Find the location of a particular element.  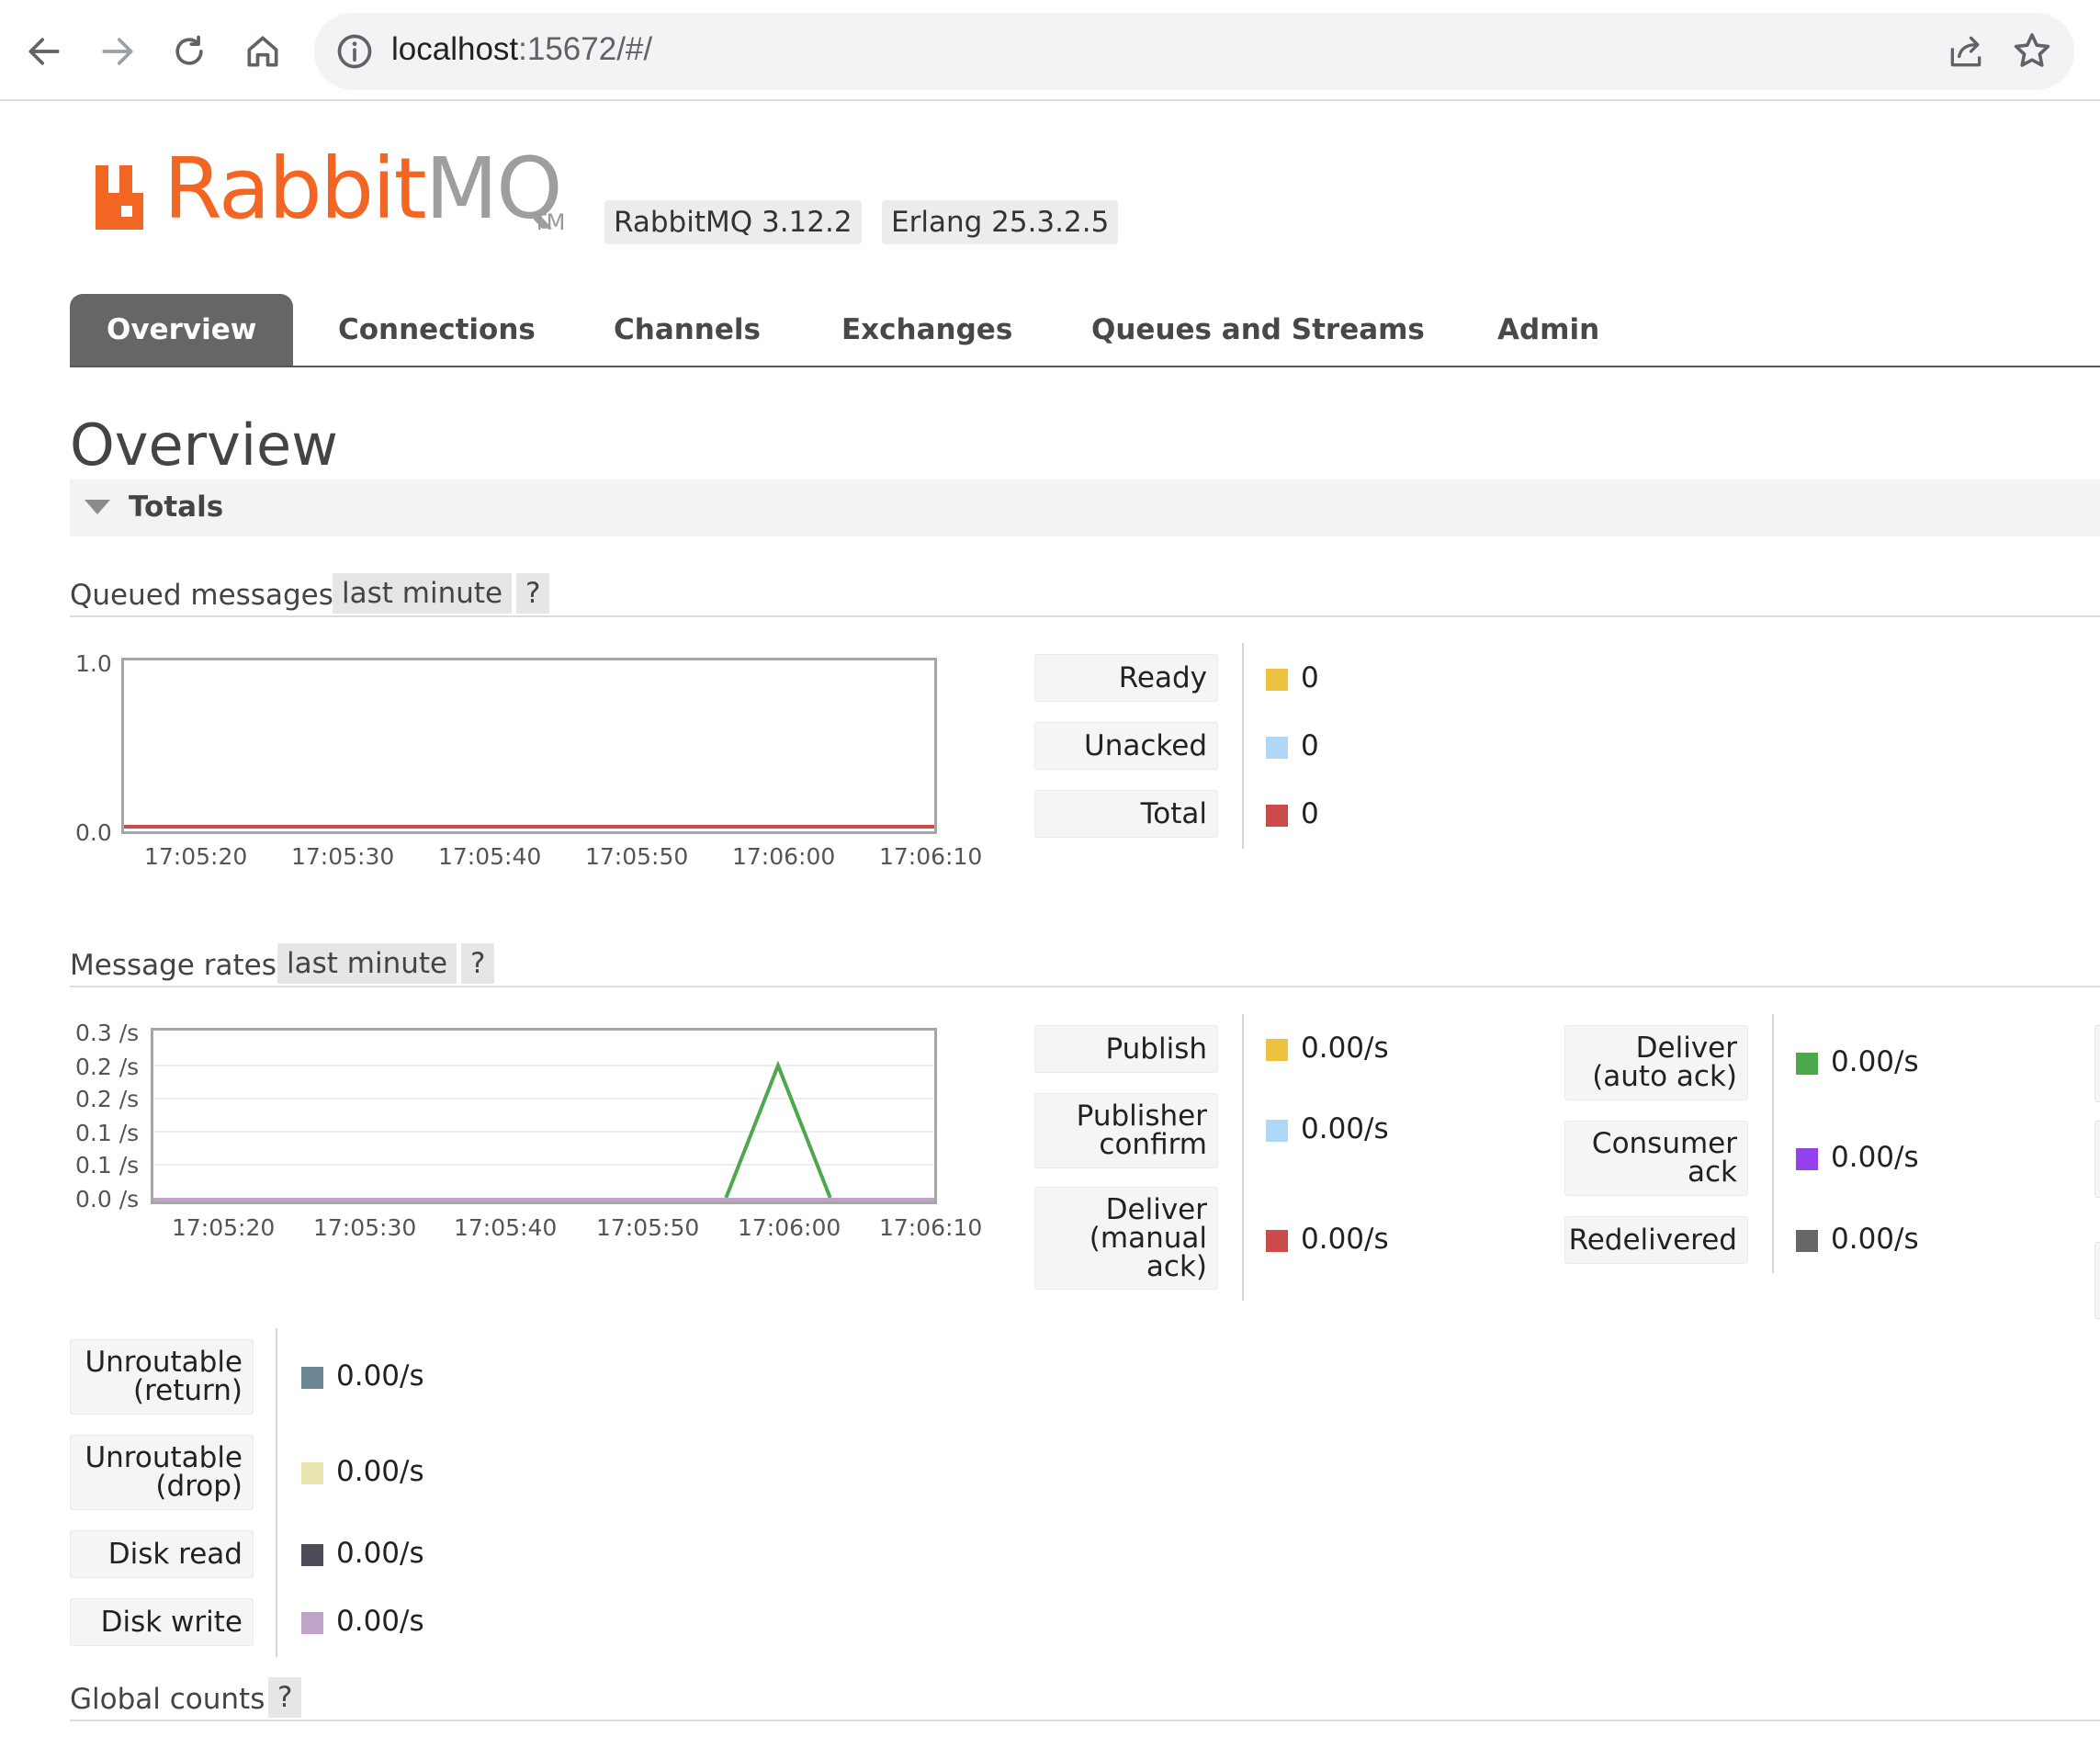

legend-redelivered-label: Redelivered is located at coordinates (1656, 1240).